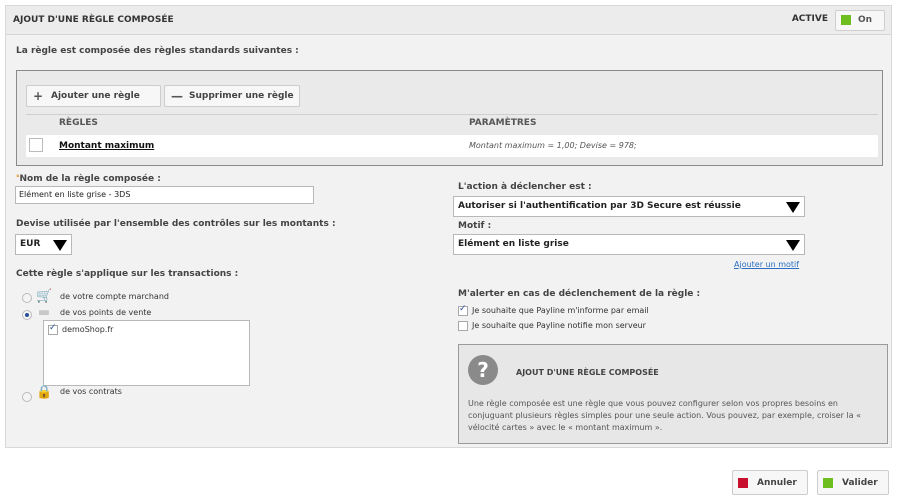  Describe the element at coordinates (164, 195) in the screenshot. I see `rule-name-input: Elément en liste grise - 3DS` at that location.